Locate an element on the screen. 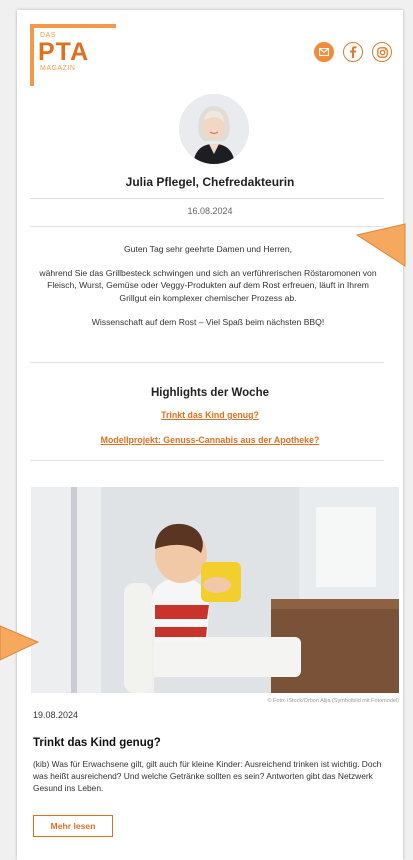  mail-icon is located at coordinates (324, 52).